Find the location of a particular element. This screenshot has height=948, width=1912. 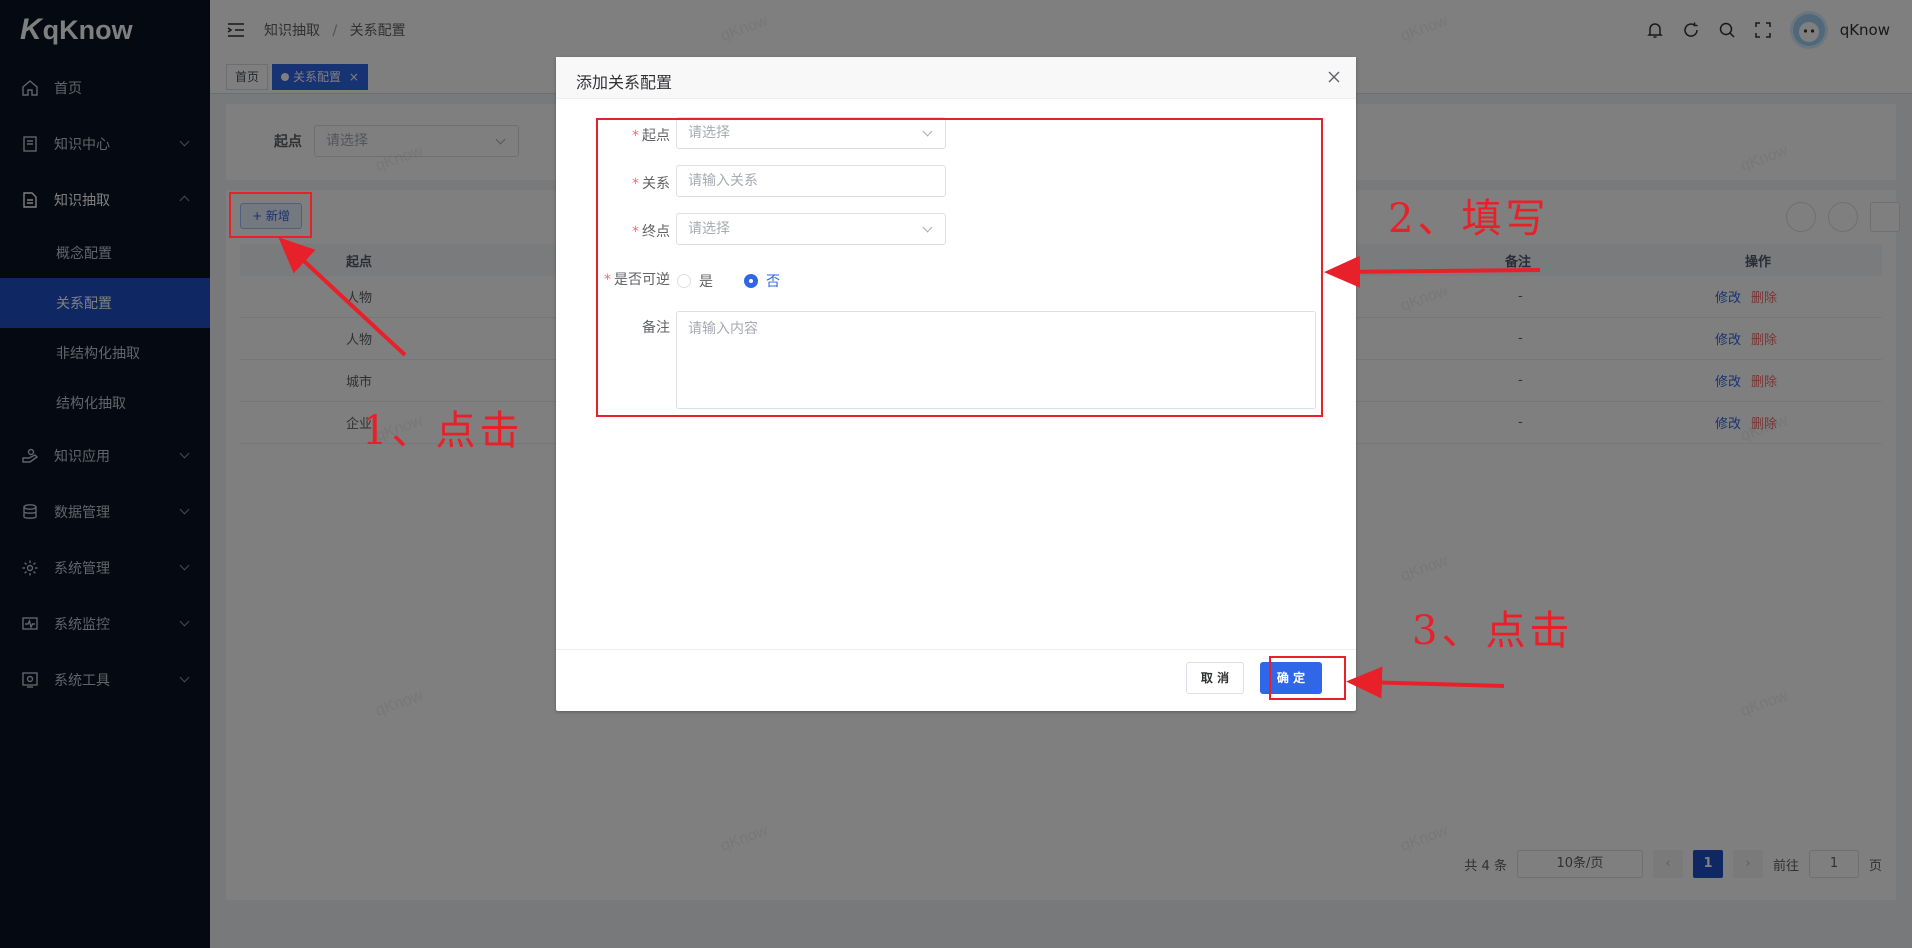

annotation-box-add is located at coordinates (270, 215).